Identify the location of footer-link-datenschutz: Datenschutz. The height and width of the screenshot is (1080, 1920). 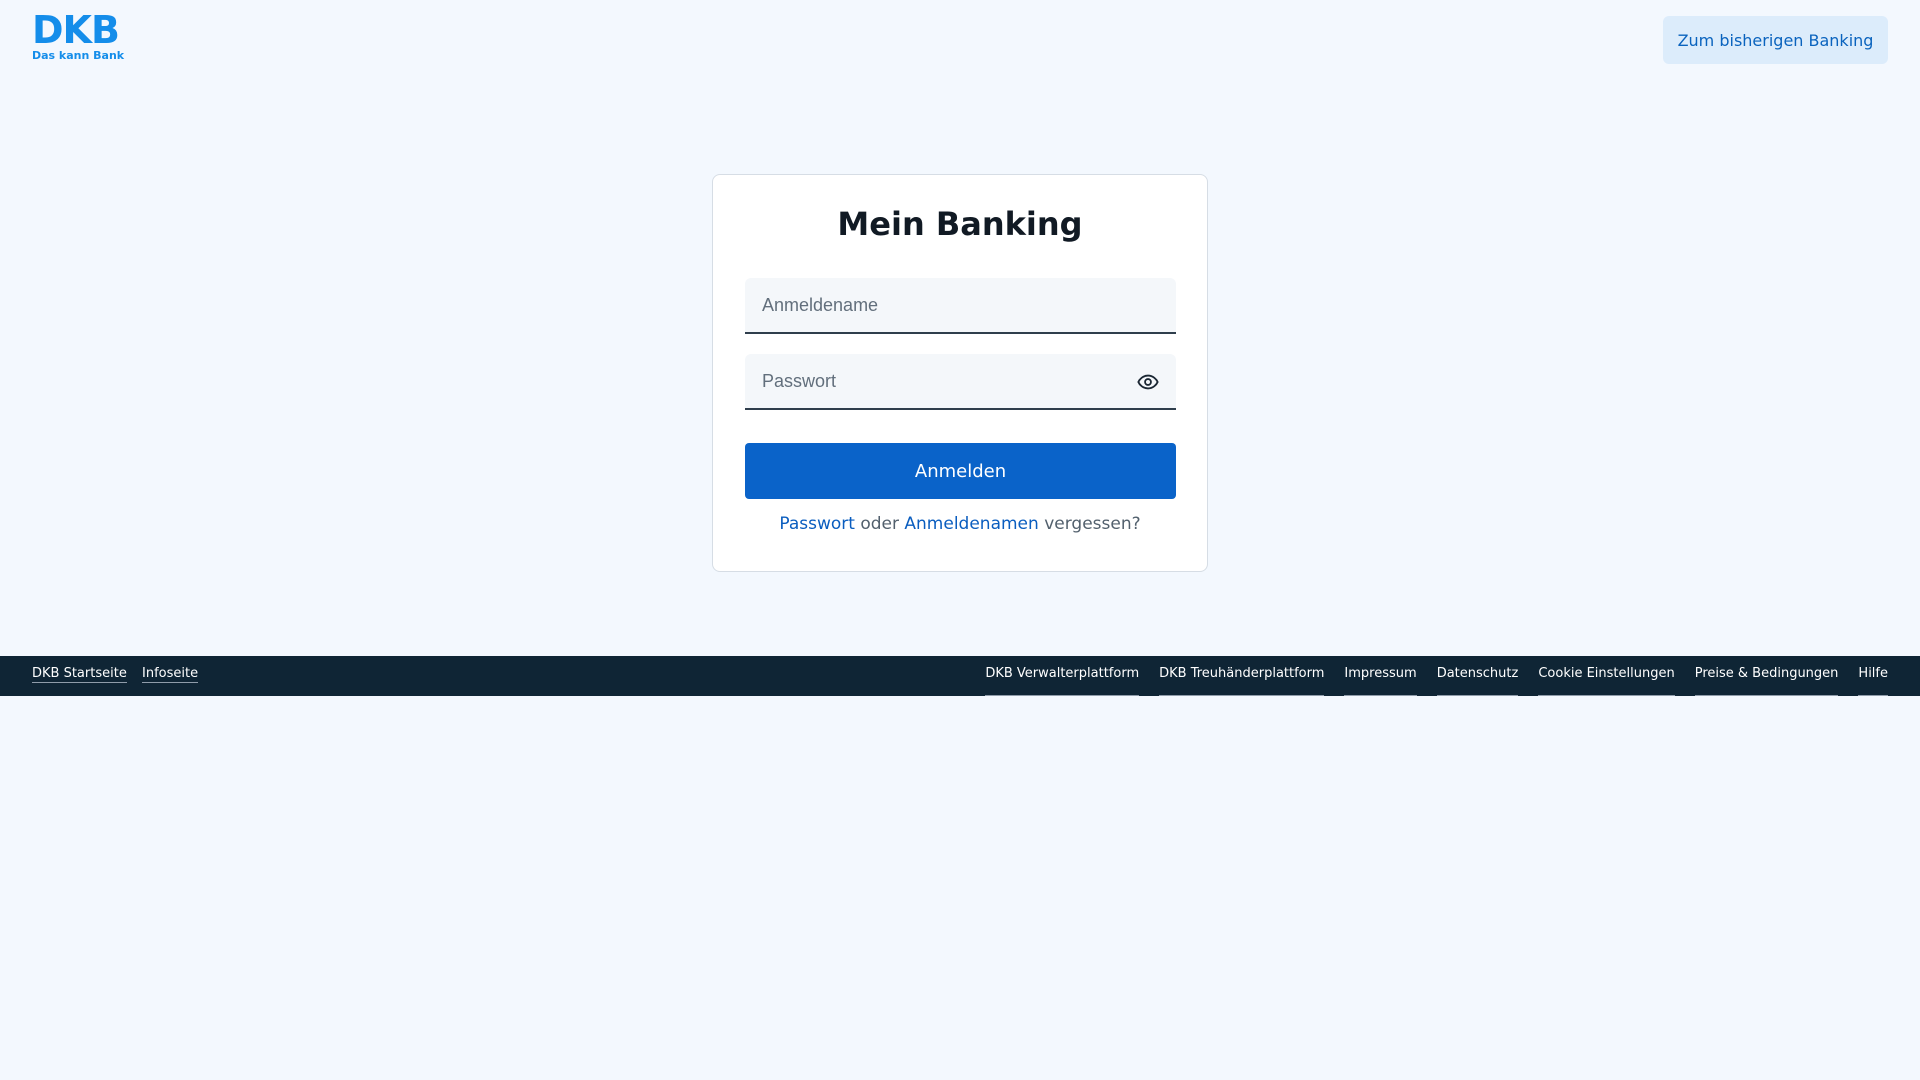
(1477, 681).